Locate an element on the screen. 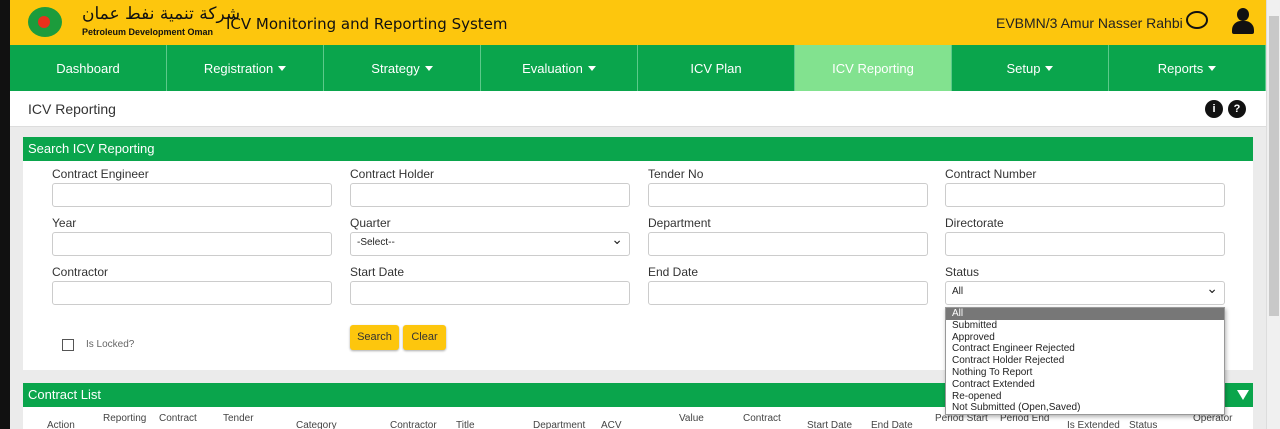  nav-icv-reporting: ICV Reporting is located at coordinates (873, 68).